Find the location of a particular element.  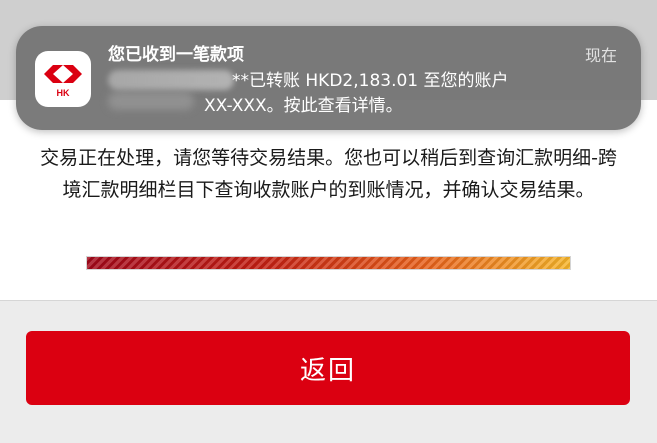

hsbc-hk-app-icon: HK is located at coordinates (63, 79).